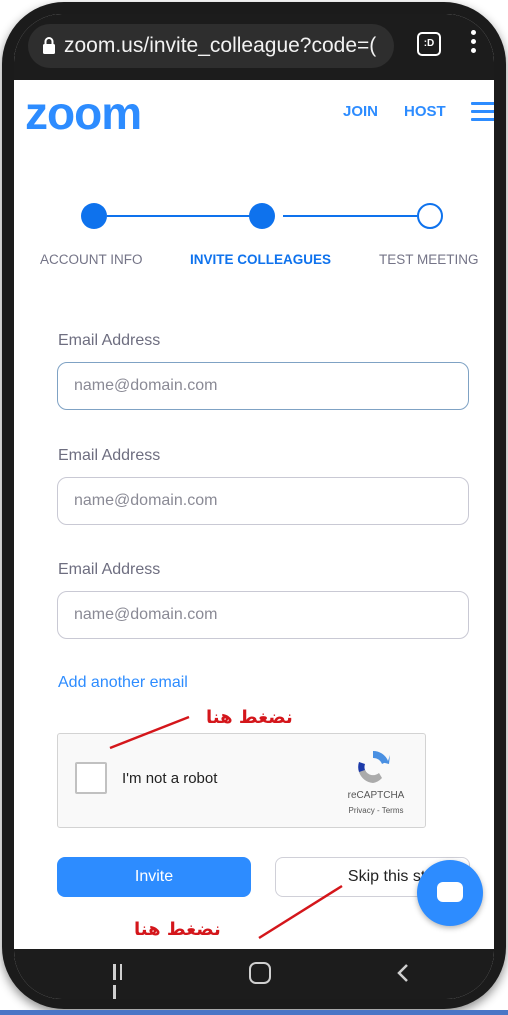 The image size is (508, 1015). I want to click on system-nav-bar, so click(254, 974).